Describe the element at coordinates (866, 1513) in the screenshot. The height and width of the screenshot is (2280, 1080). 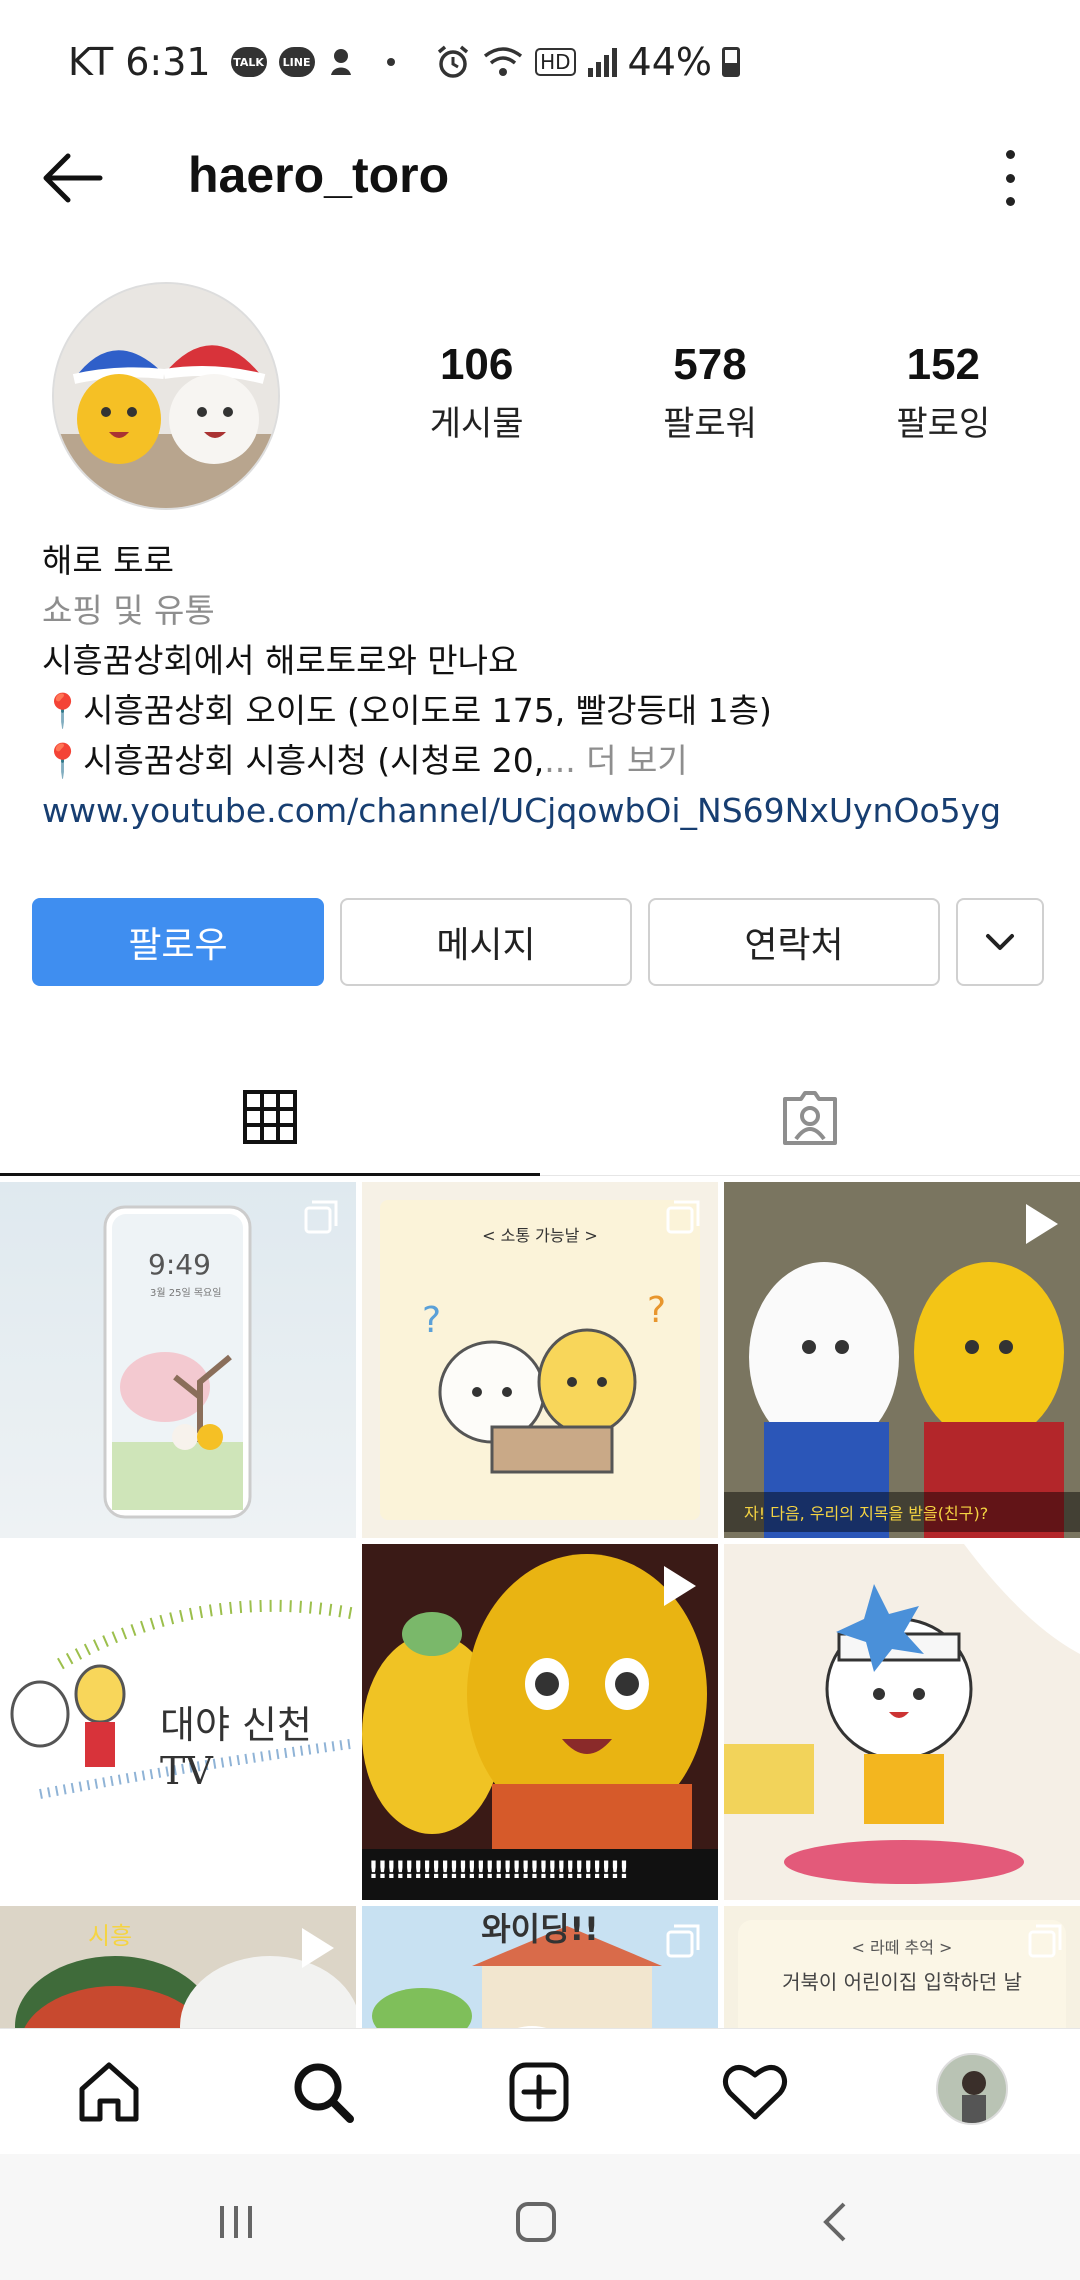
I see `post-caption: 자! 다음, 우리의 지목을 받을(친구)?` at that location.